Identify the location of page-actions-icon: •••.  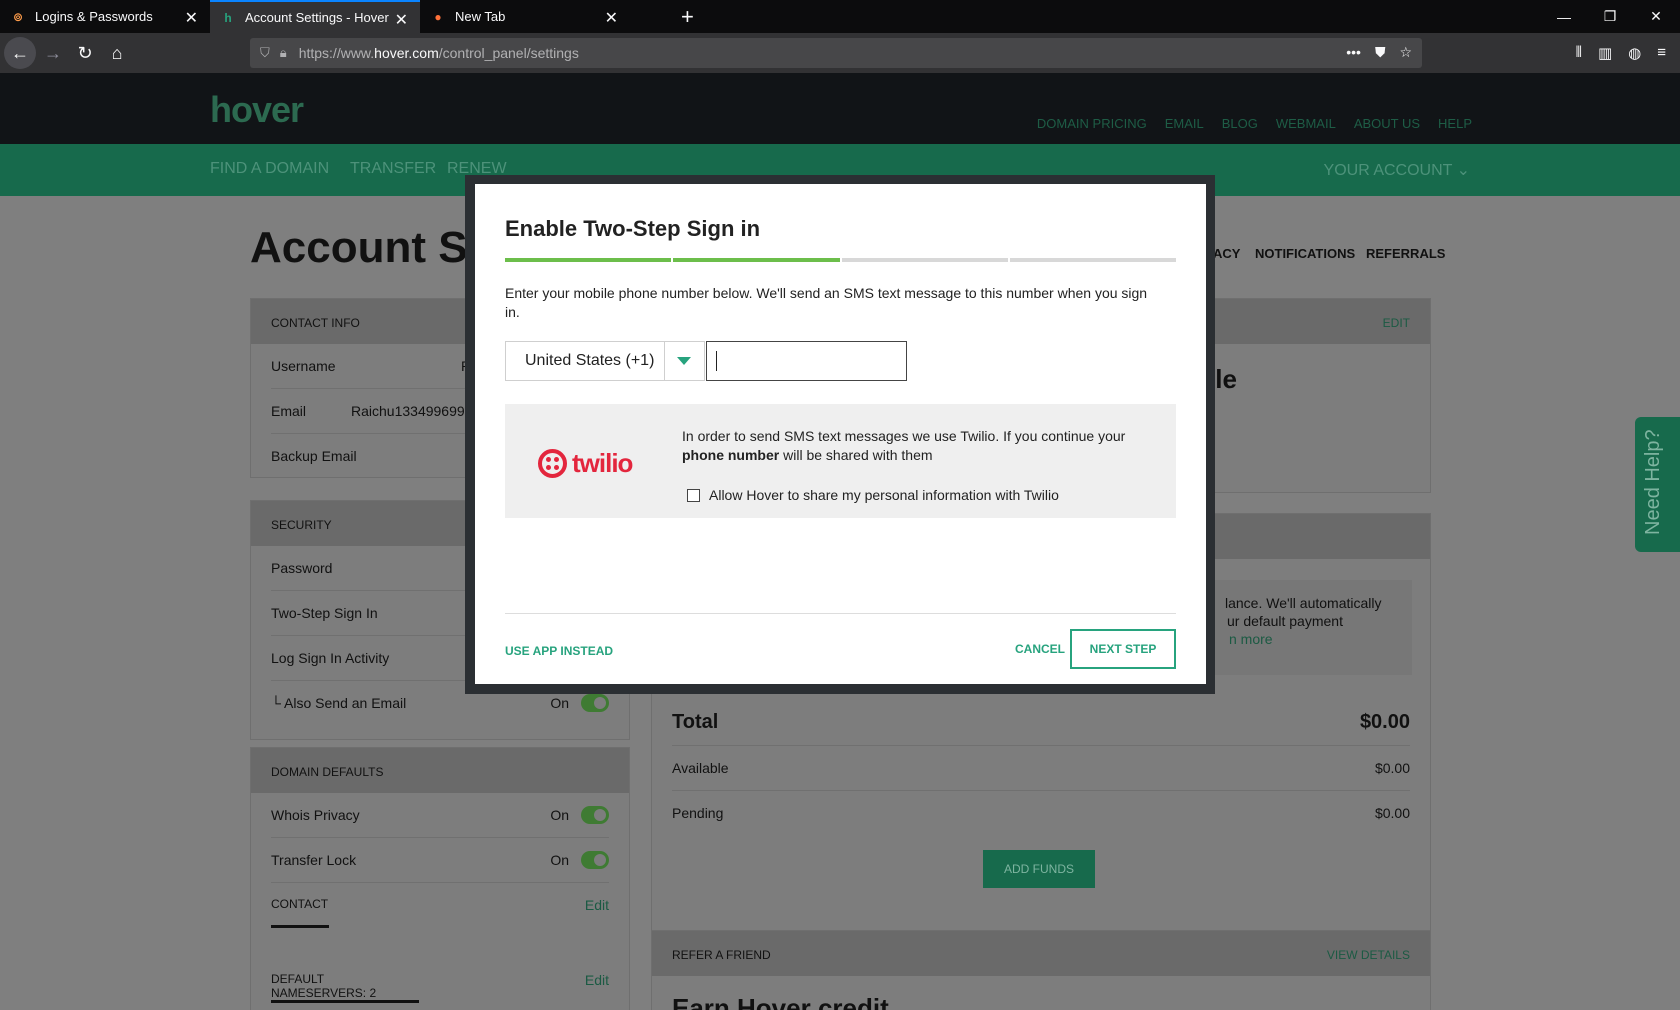
(1353, 52).